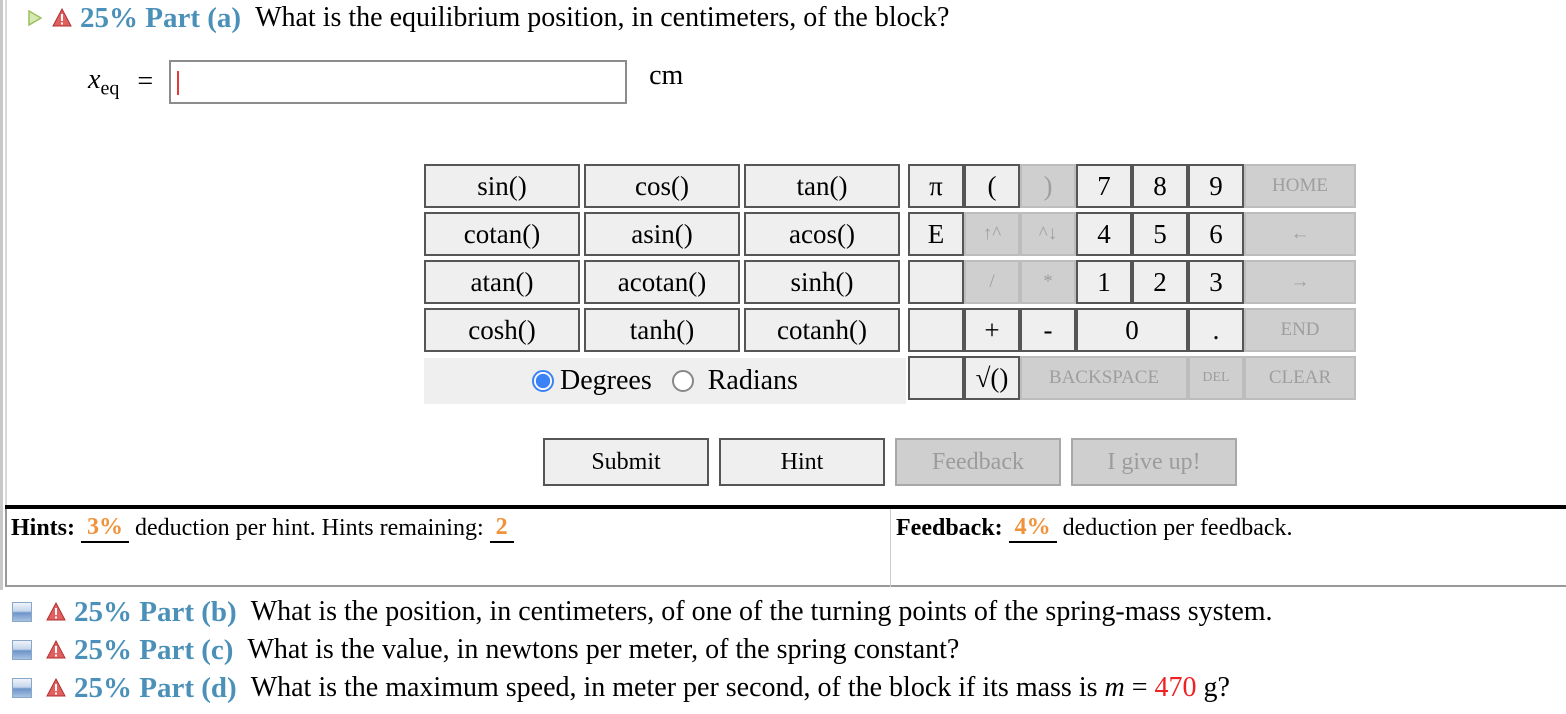  Describe the element at coordinates (662, 330) in the screenshot. I see `tanh-button: tanh()` at that location.